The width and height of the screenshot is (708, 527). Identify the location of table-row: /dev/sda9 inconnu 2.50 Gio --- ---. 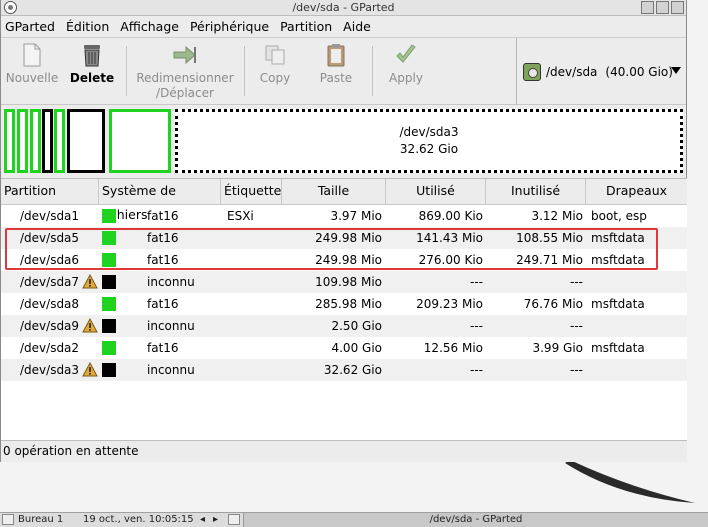
(344, 326).